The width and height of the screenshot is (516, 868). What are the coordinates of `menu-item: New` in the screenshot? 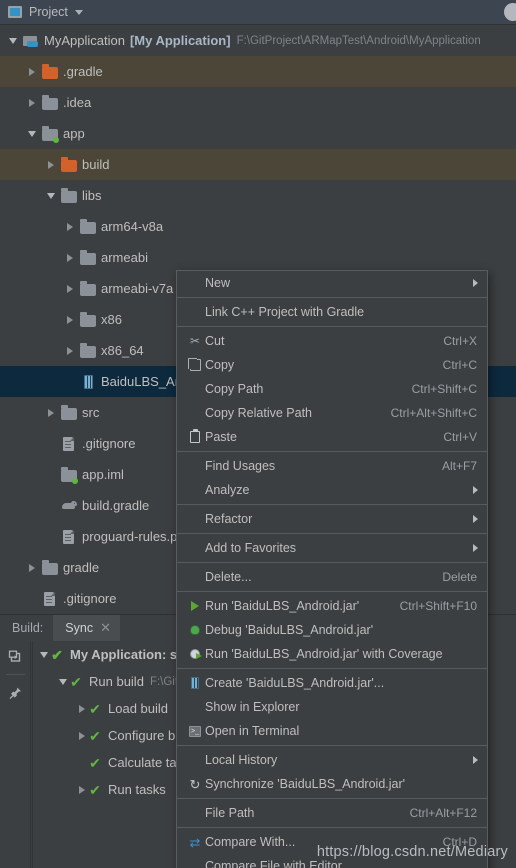 It's located at (332, 283).